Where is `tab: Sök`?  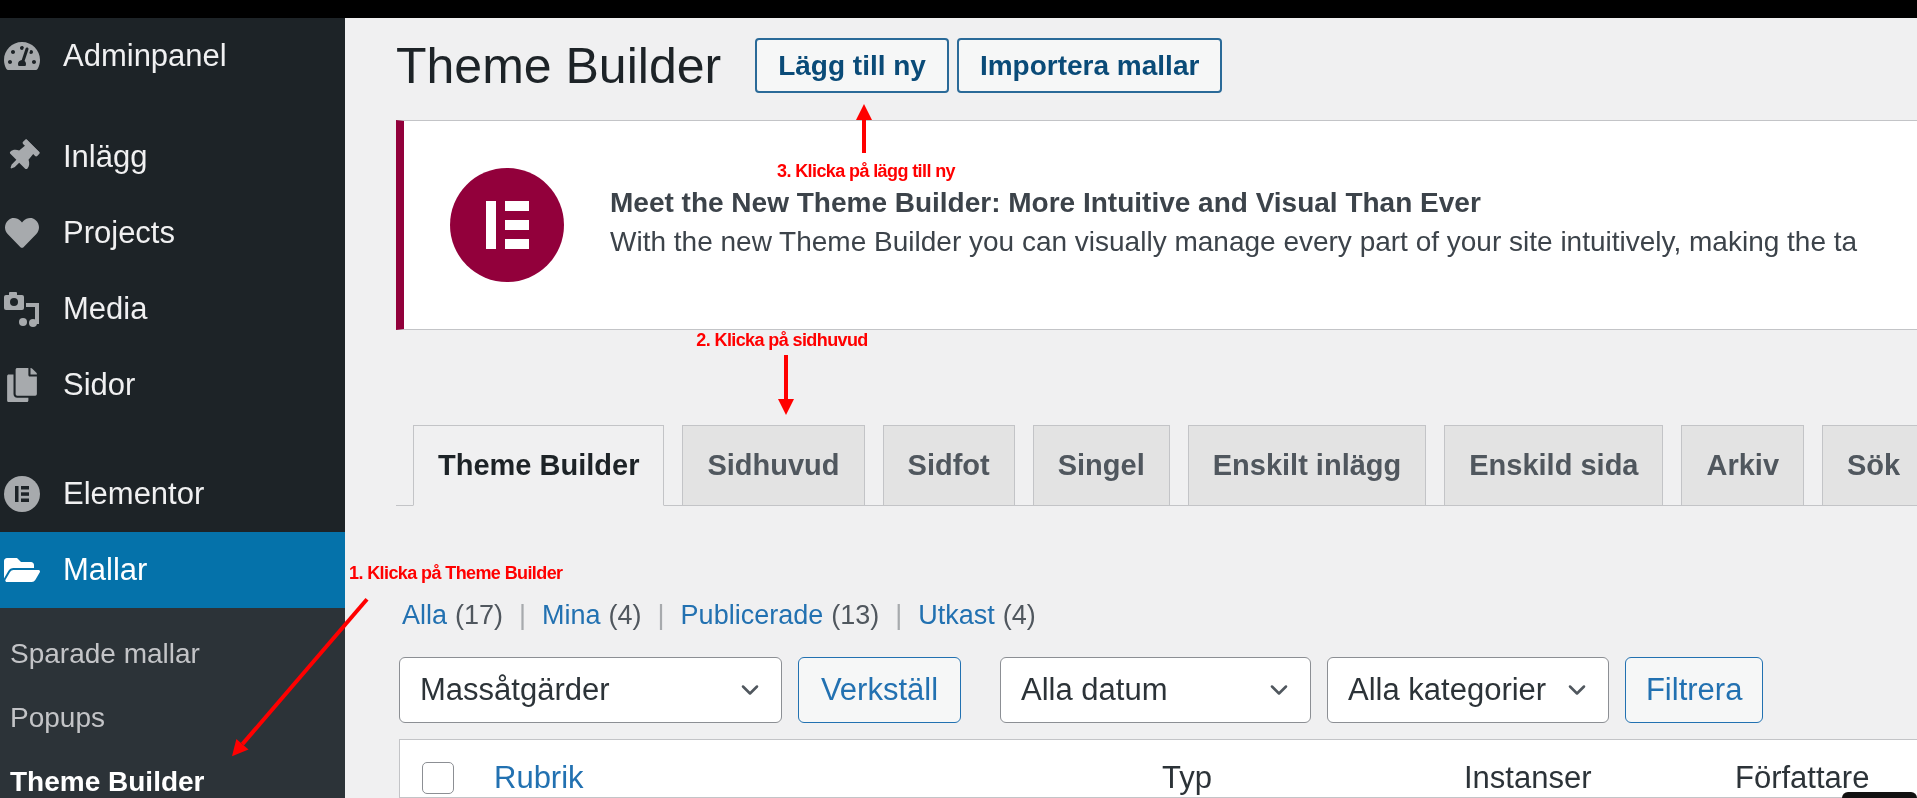
tab: Sök is located at coordinates (1869, 465).